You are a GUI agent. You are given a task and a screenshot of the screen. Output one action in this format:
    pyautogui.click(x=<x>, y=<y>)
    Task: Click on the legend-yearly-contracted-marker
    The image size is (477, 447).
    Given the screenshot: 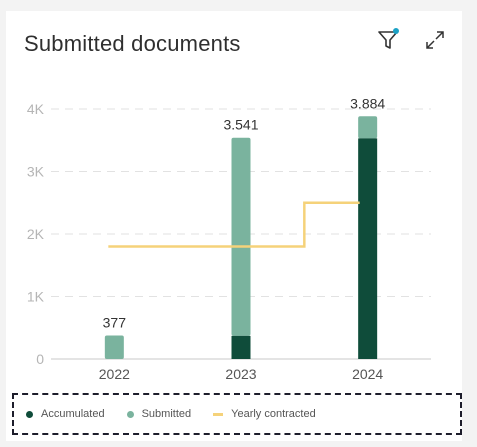 What is the action you would take?
    pyautogui.click(x=218, y=414)
    